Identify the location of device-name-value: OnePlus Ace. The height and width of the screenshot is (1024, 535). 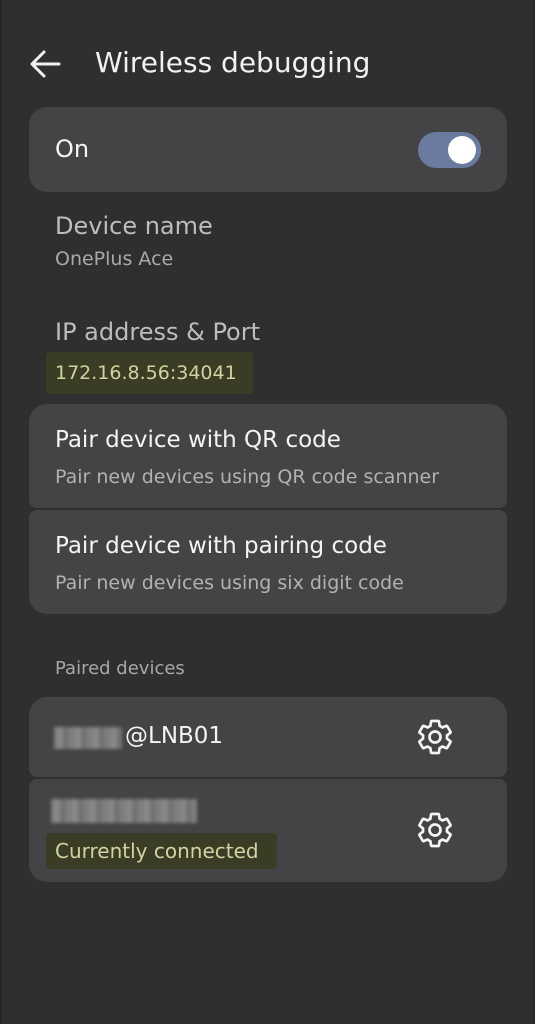
(114, 259).